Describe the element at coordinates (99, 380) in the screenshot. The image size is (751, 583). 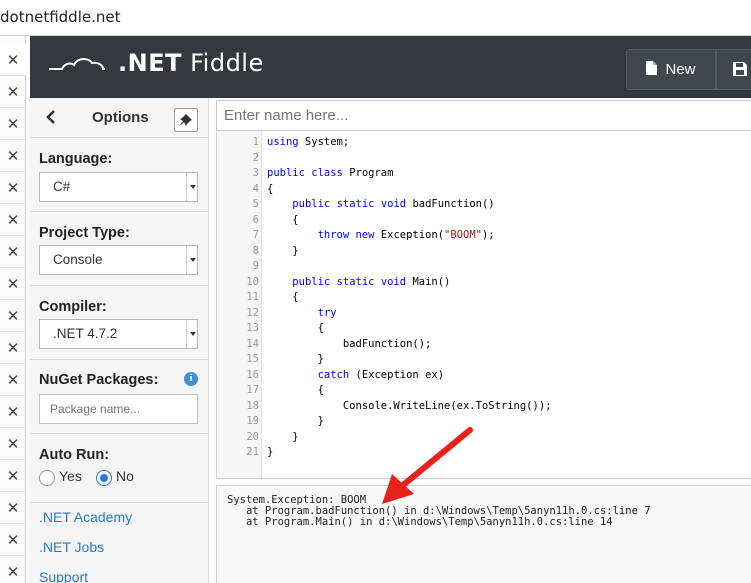
I see `nuget-label: NuGet Packages:` at that location.